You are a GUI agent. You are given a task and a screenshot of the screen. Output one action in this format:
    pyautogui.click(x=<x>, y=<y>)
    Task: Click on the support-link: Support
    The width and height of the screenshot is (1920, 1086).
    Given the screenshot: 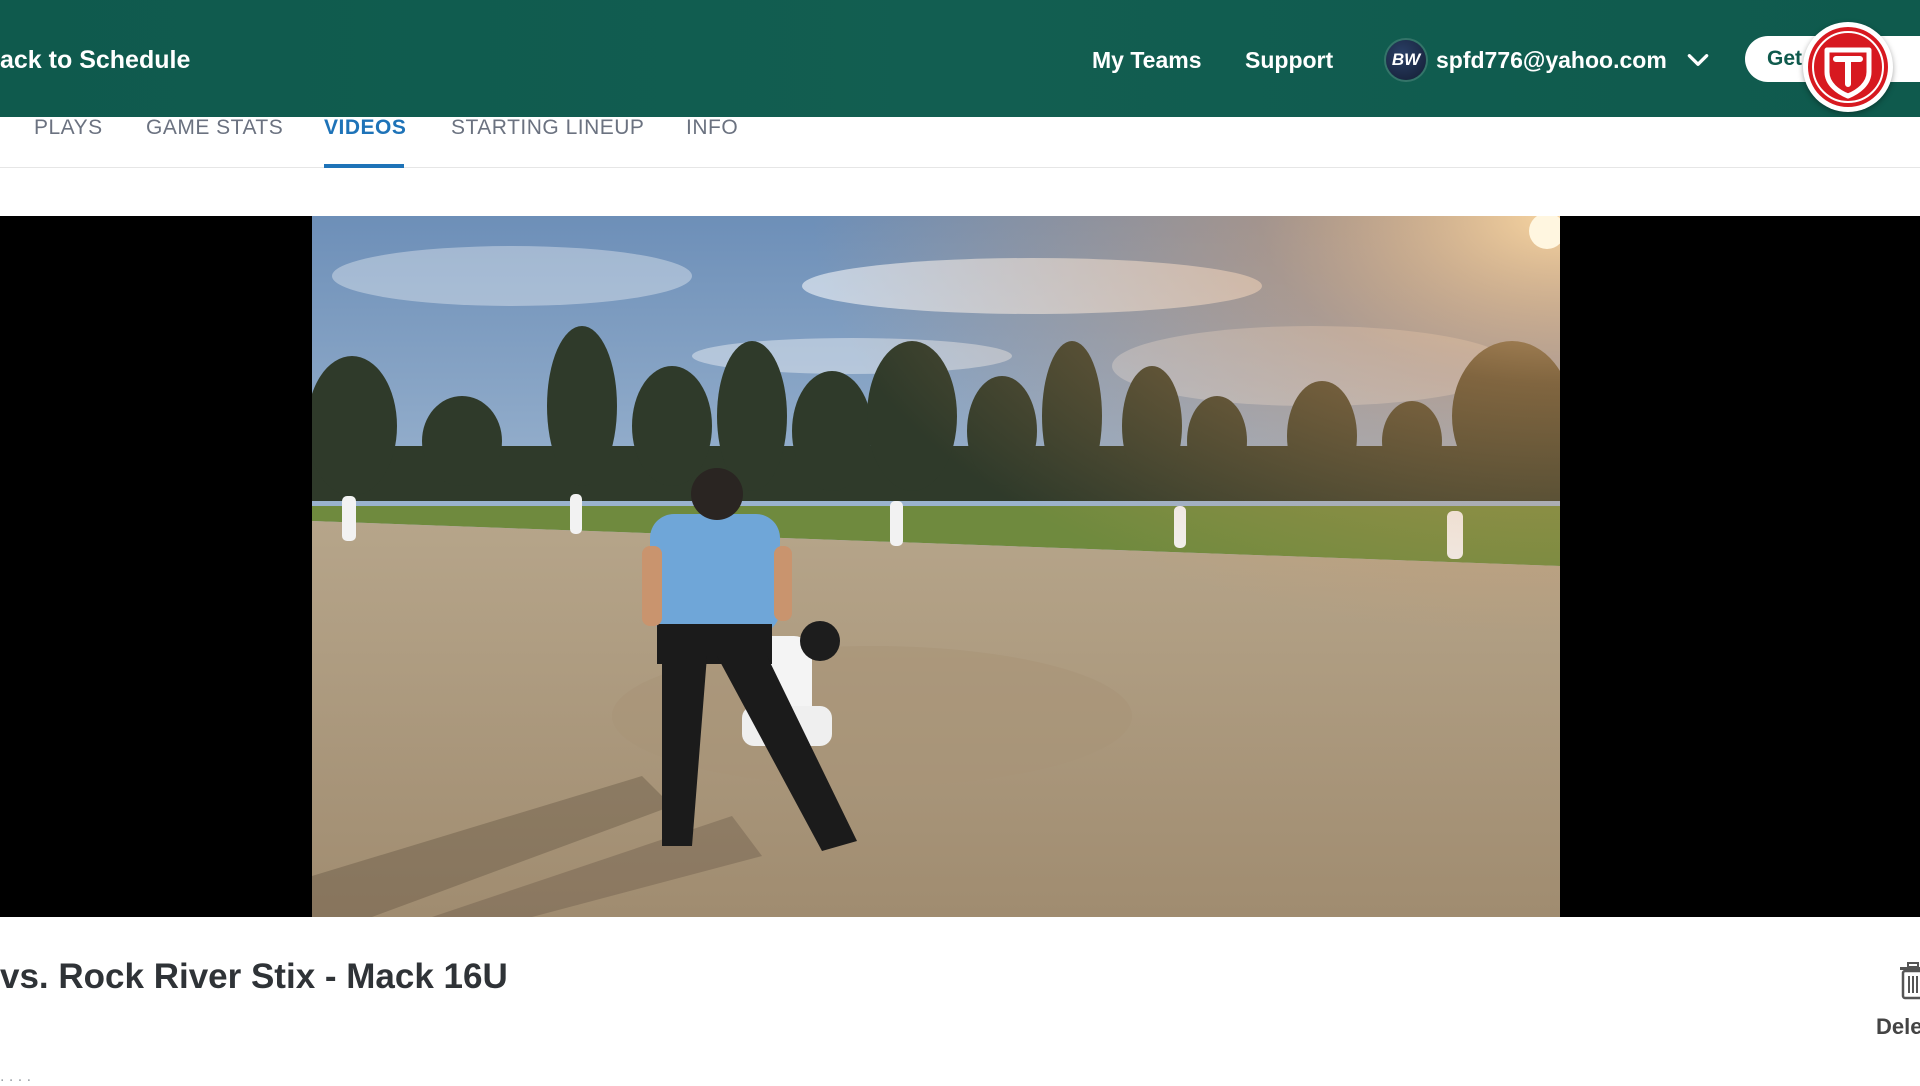 What is the action you would take?
    pyautogui.click(x=1289, y=60)
    